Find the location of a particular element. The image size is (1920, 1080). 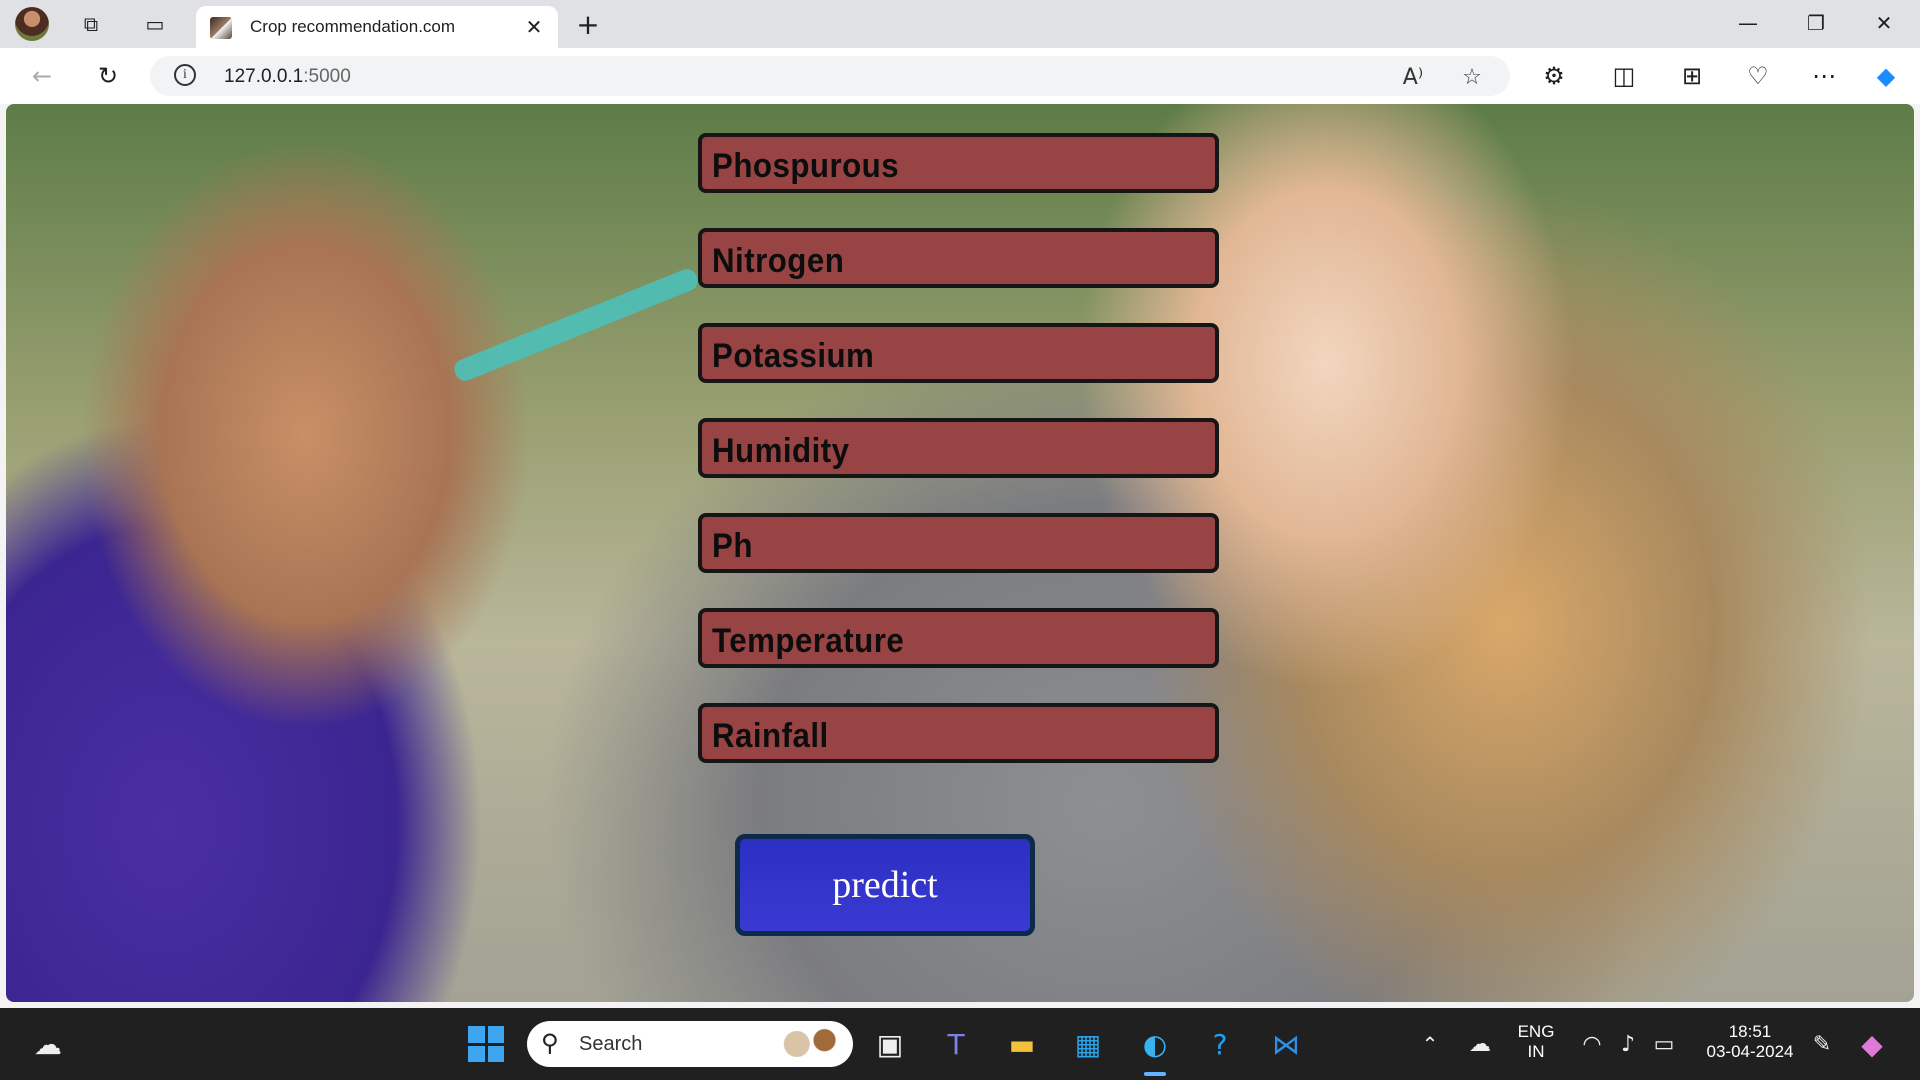

tab-actions-icon: ▭ is located at coordinates (155, 24).